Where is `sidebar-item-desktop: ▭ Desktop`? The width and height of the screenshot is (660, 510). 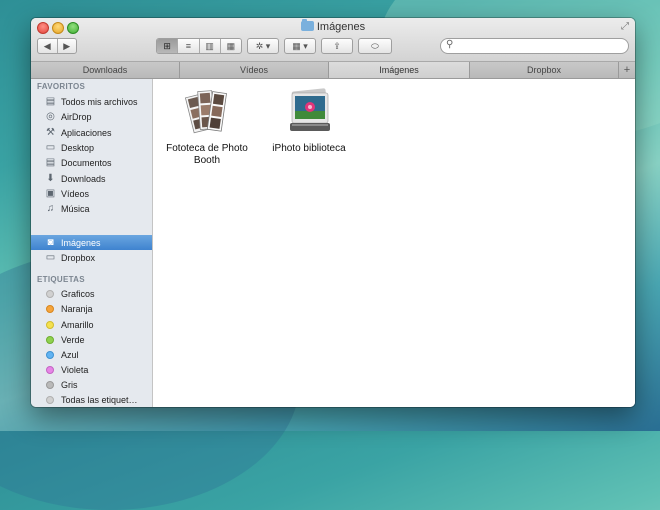
sidebar-item-desktop: ▭ Desktop is located at coordinates (91, 147).